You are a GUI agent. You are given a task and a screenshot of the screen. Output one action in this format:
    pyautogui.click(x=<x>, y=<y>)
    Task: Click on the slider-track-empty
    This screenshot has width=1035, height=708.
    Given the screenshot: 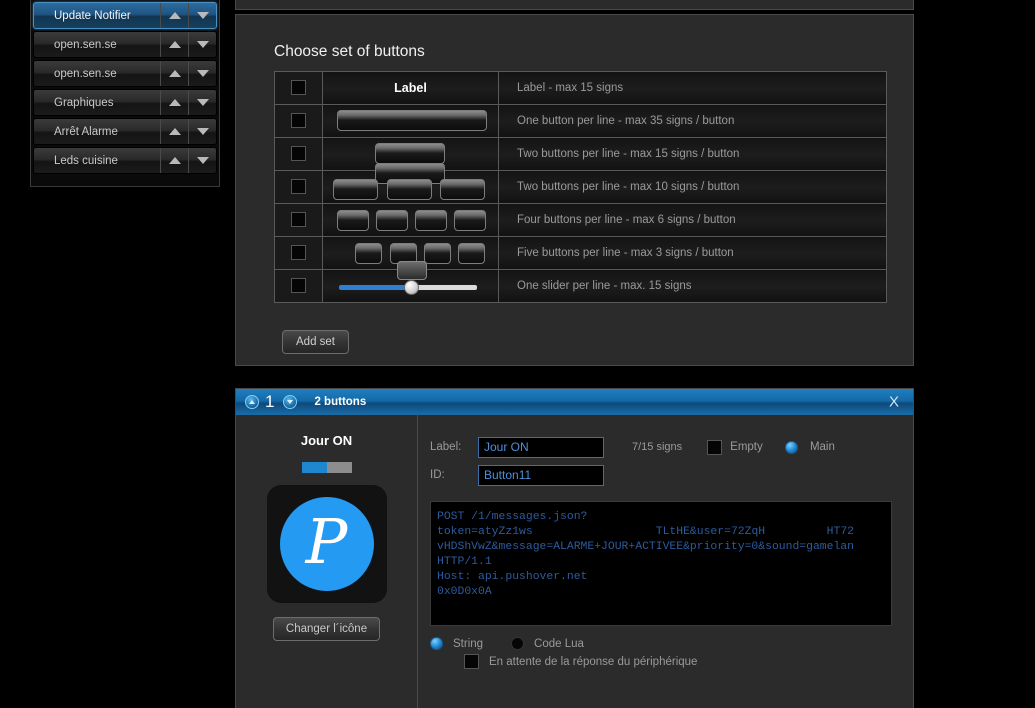 What is the action you would take?
    pyautogui.click(x=444, y=287)
    